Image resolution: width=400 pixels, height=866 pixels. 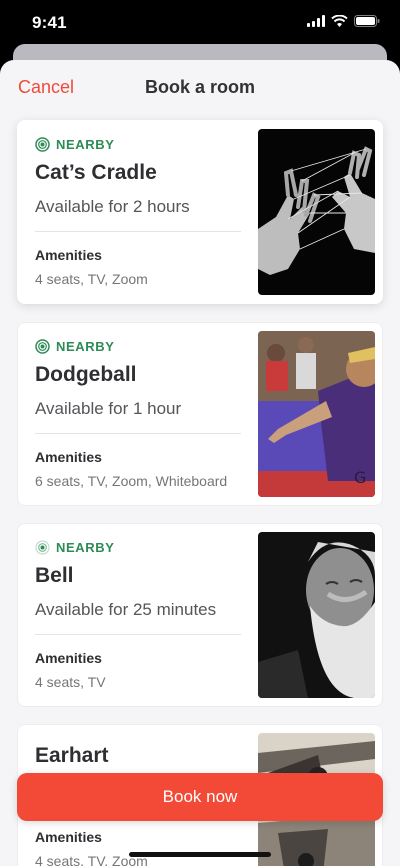 What do you see at coordinates (86, 374) in the screenshot?
I see `room-name: Dodgeball` at bounding box center [86, 374].